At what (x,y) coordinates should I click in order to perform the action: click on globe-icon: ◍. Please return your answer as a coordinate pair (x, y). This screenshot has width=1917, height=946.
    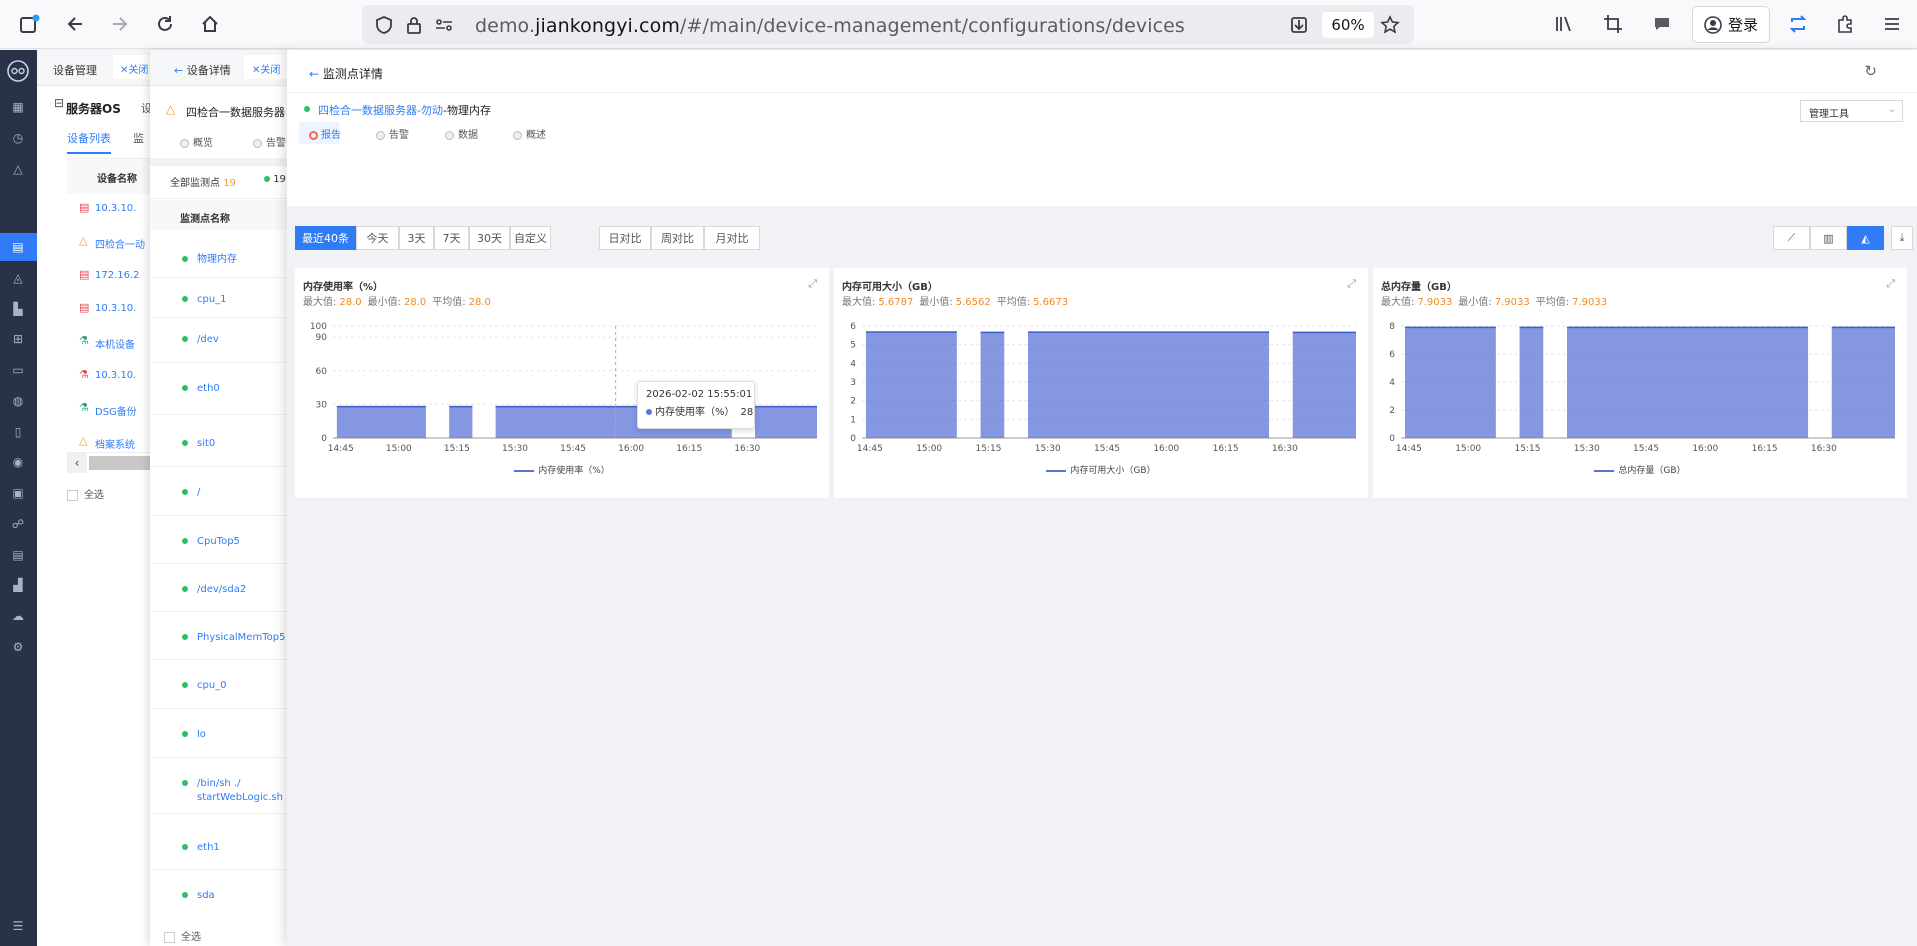
    Looking at the image, I should click on (18, 401).